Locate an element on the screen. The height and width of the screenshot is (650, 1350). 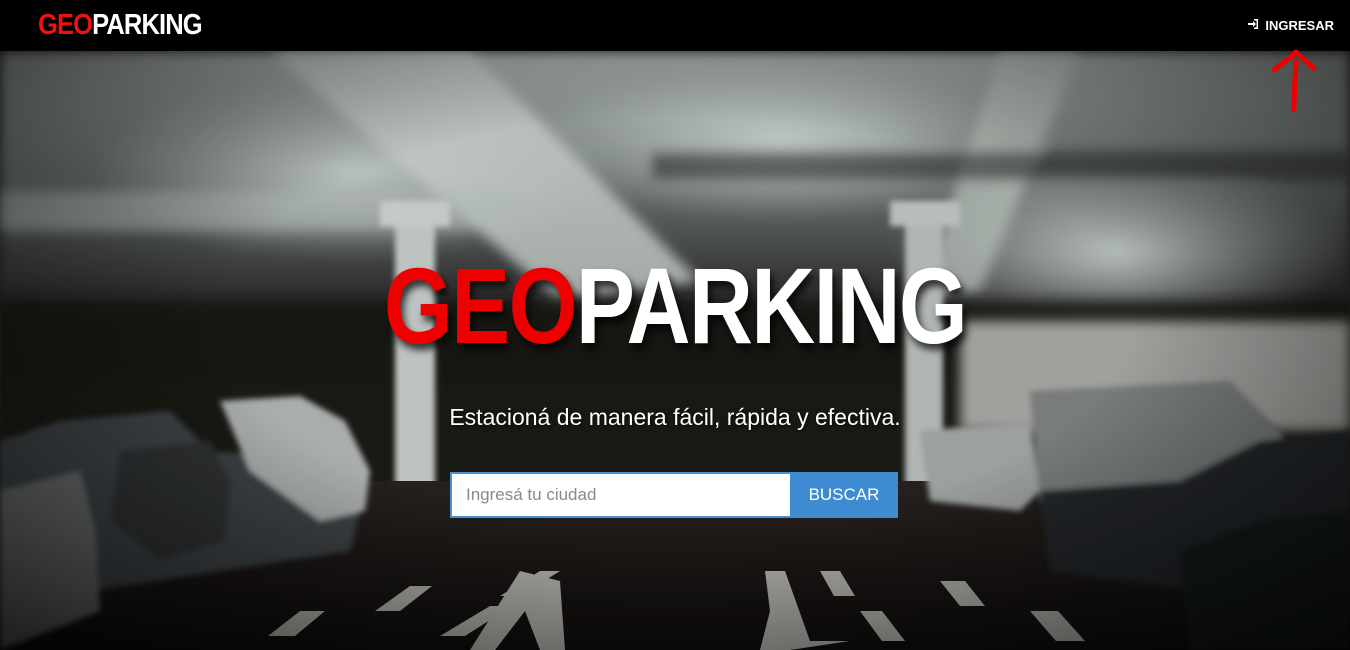
city-search-input is located at coordinates (620, 495).